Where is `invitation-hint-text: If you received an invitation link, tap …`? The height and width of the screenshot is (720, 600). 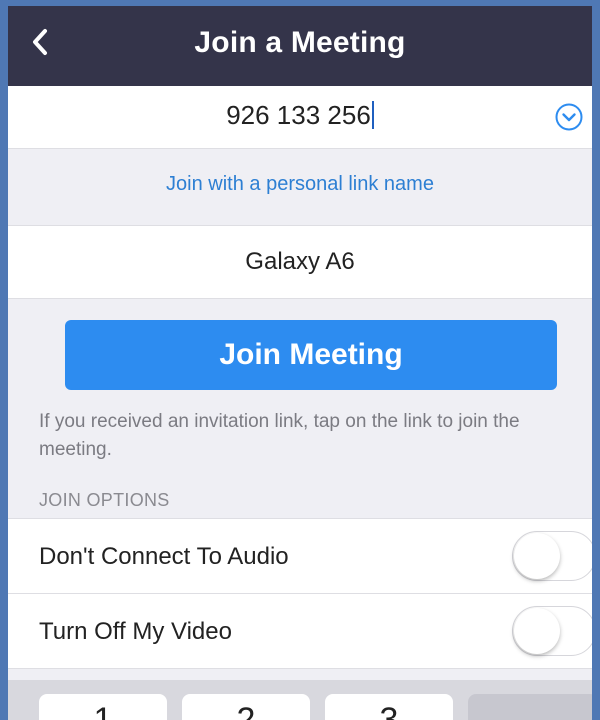 invitation-hint-text: If you received an invitation link, tap … is located at coordinates (279, 435).